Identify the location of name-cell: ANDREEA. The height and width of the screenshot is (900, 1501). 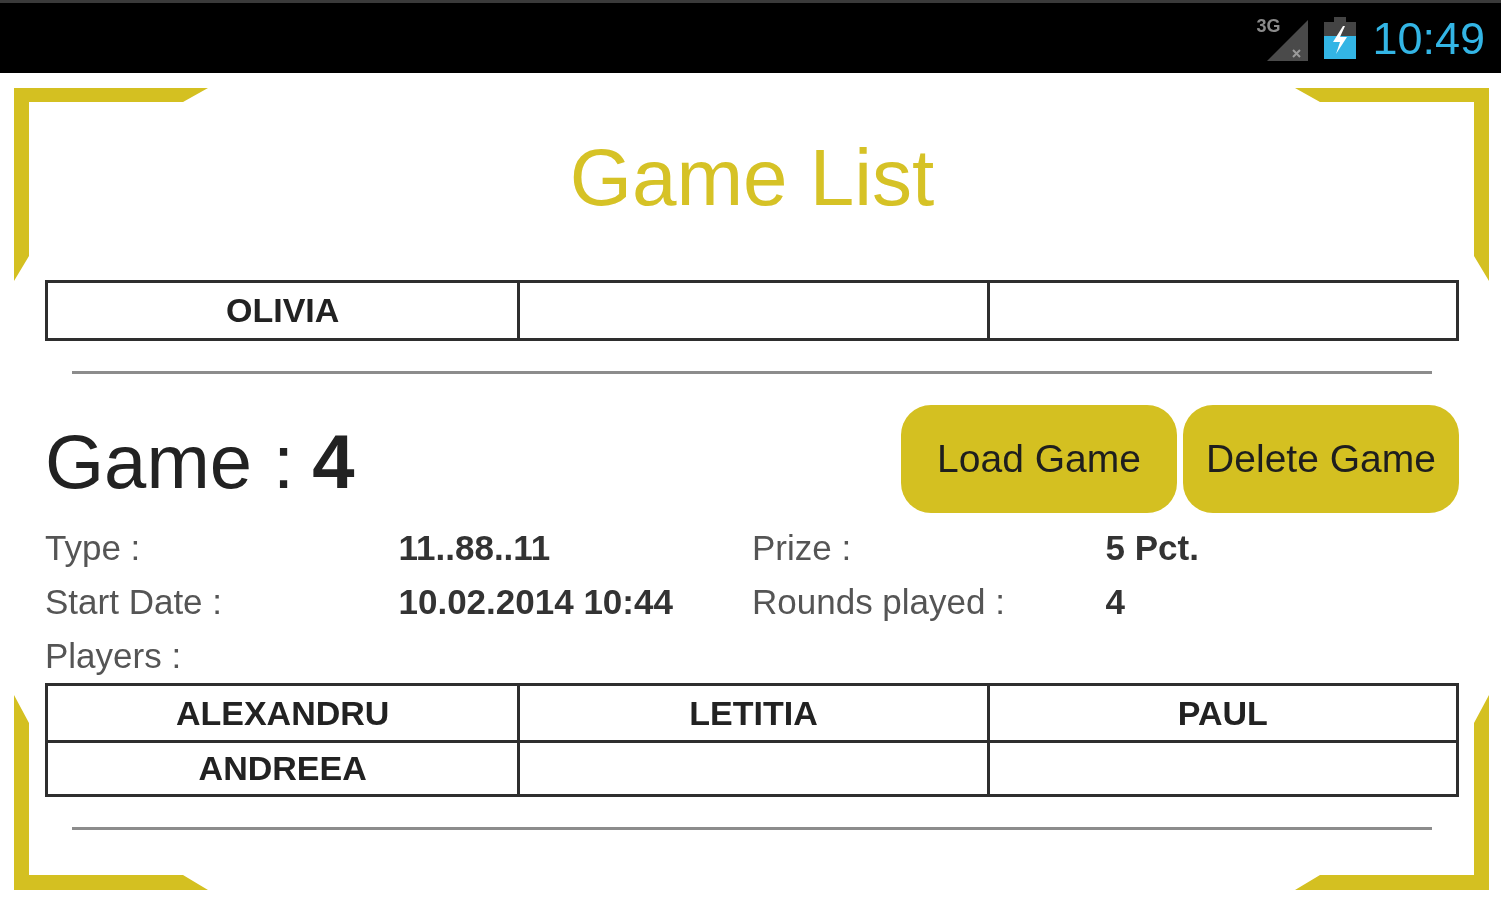
(283, 767).